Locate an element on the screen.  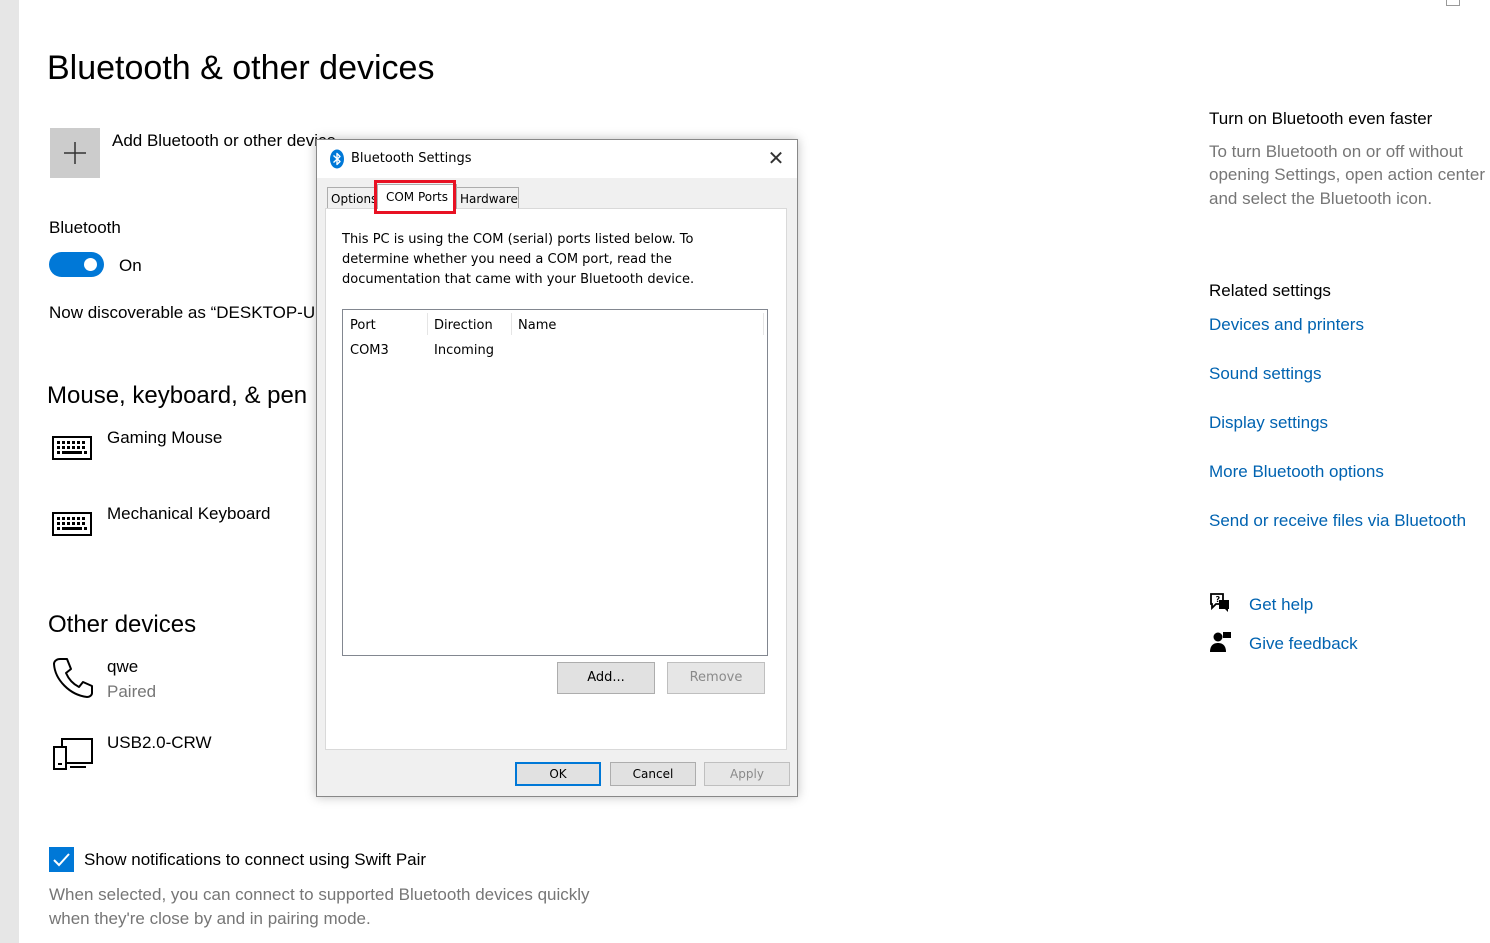
faster-desc-2: opening Settings, open action center is located at coordinates (1347, 174).